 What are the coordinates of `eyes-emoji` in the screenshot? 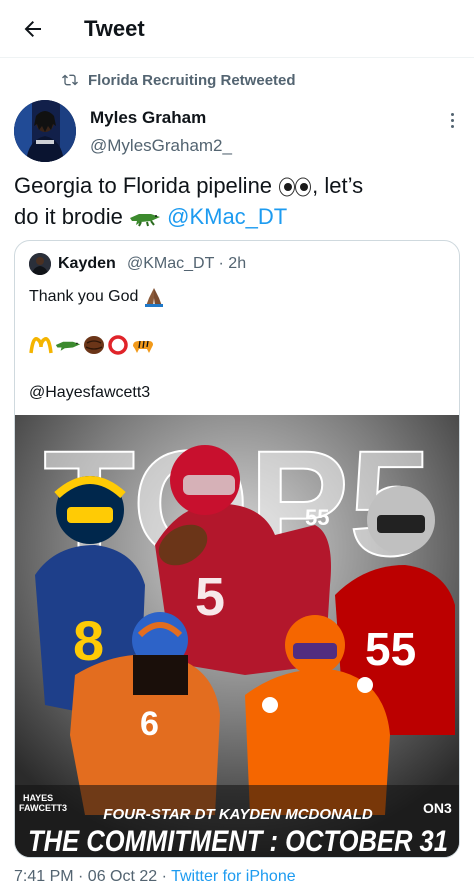 It's located at (295, 187).